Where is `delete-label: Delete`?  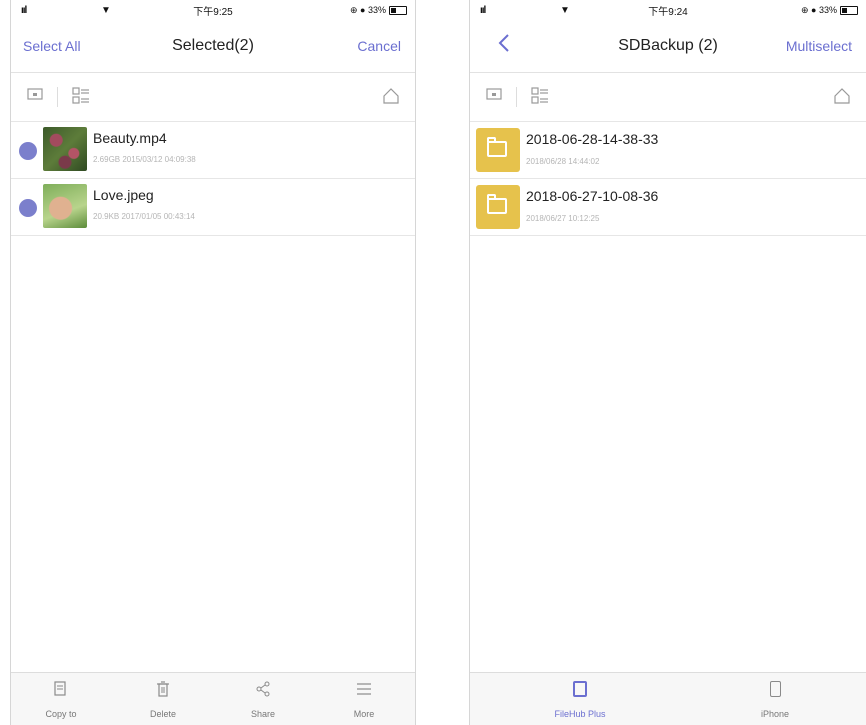
delete-label: Delete is located at coordinates (162, 714).